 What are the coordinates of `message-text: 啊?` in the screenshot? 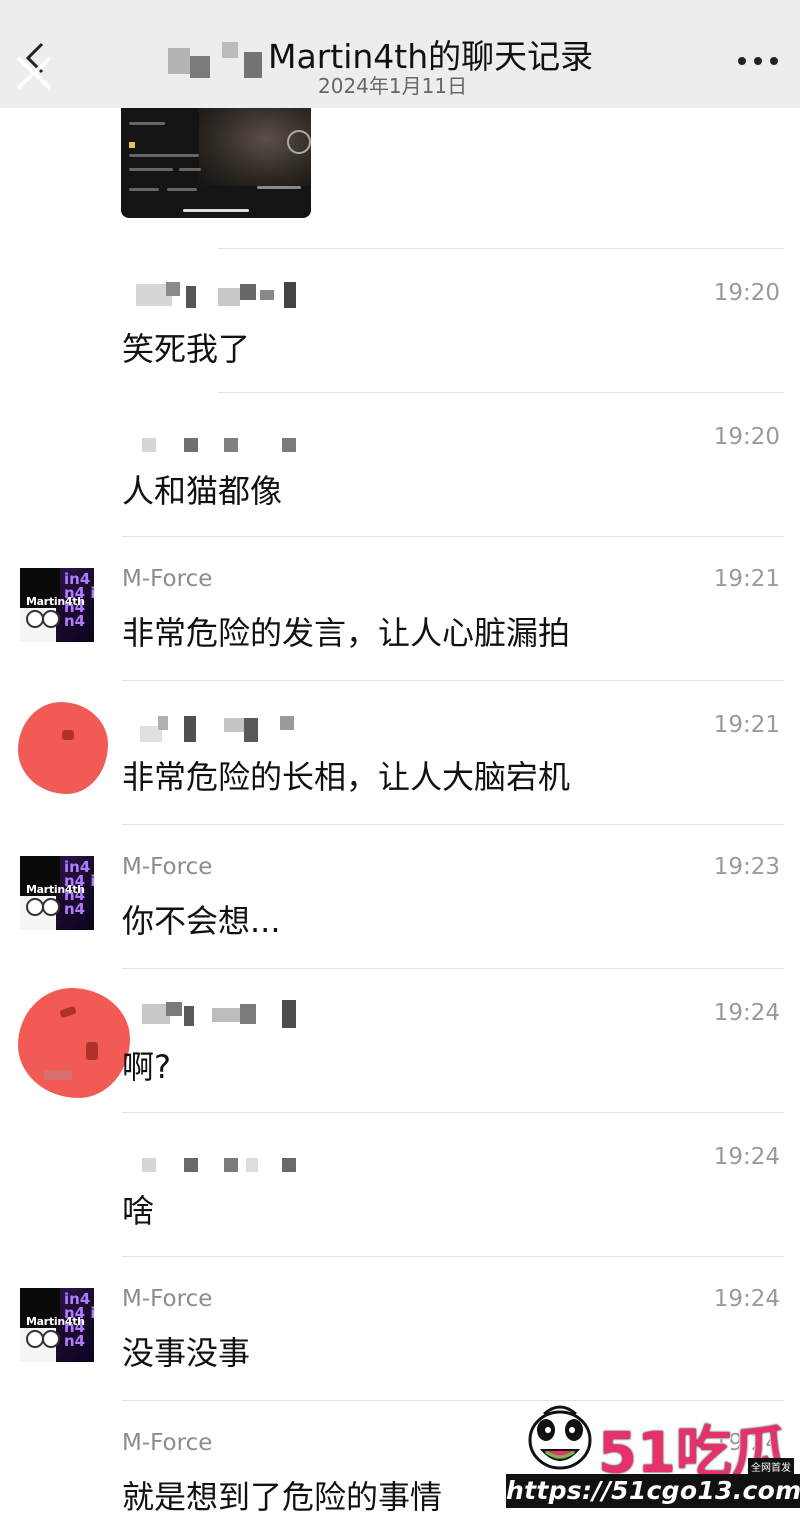 It's located at (146, 1065).